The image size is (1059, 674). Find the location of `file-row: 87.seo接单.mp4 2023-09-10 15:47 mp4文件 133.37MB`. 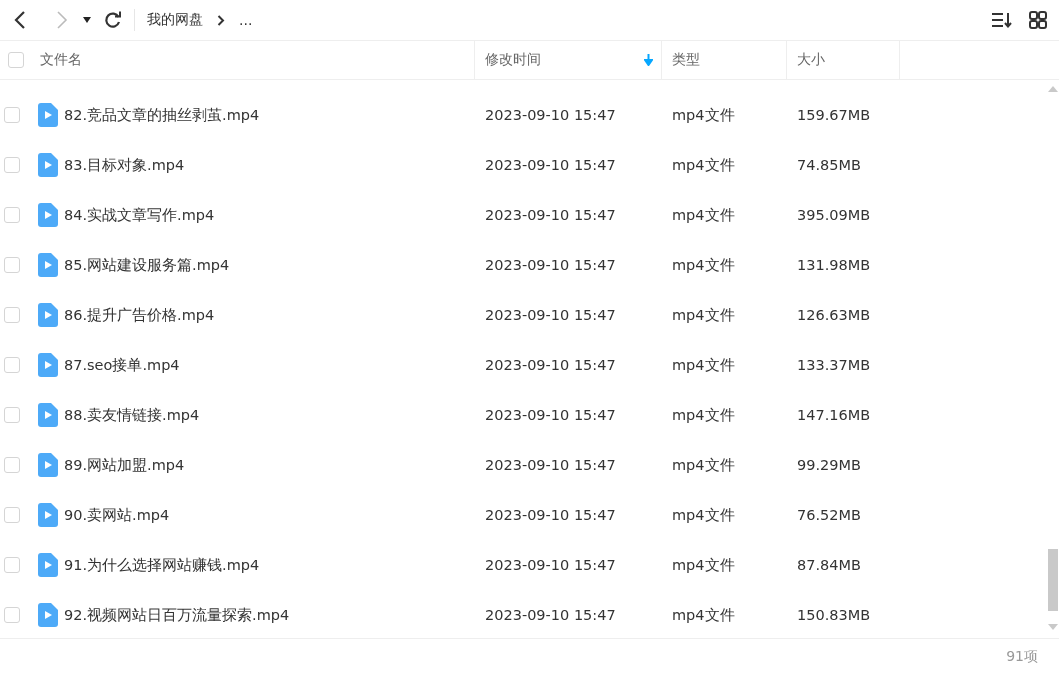

file-row: 87.seo接单.mp4 2023-09-10 15:47 mp4文件 133.37MB is located at coordinates (523, 365).